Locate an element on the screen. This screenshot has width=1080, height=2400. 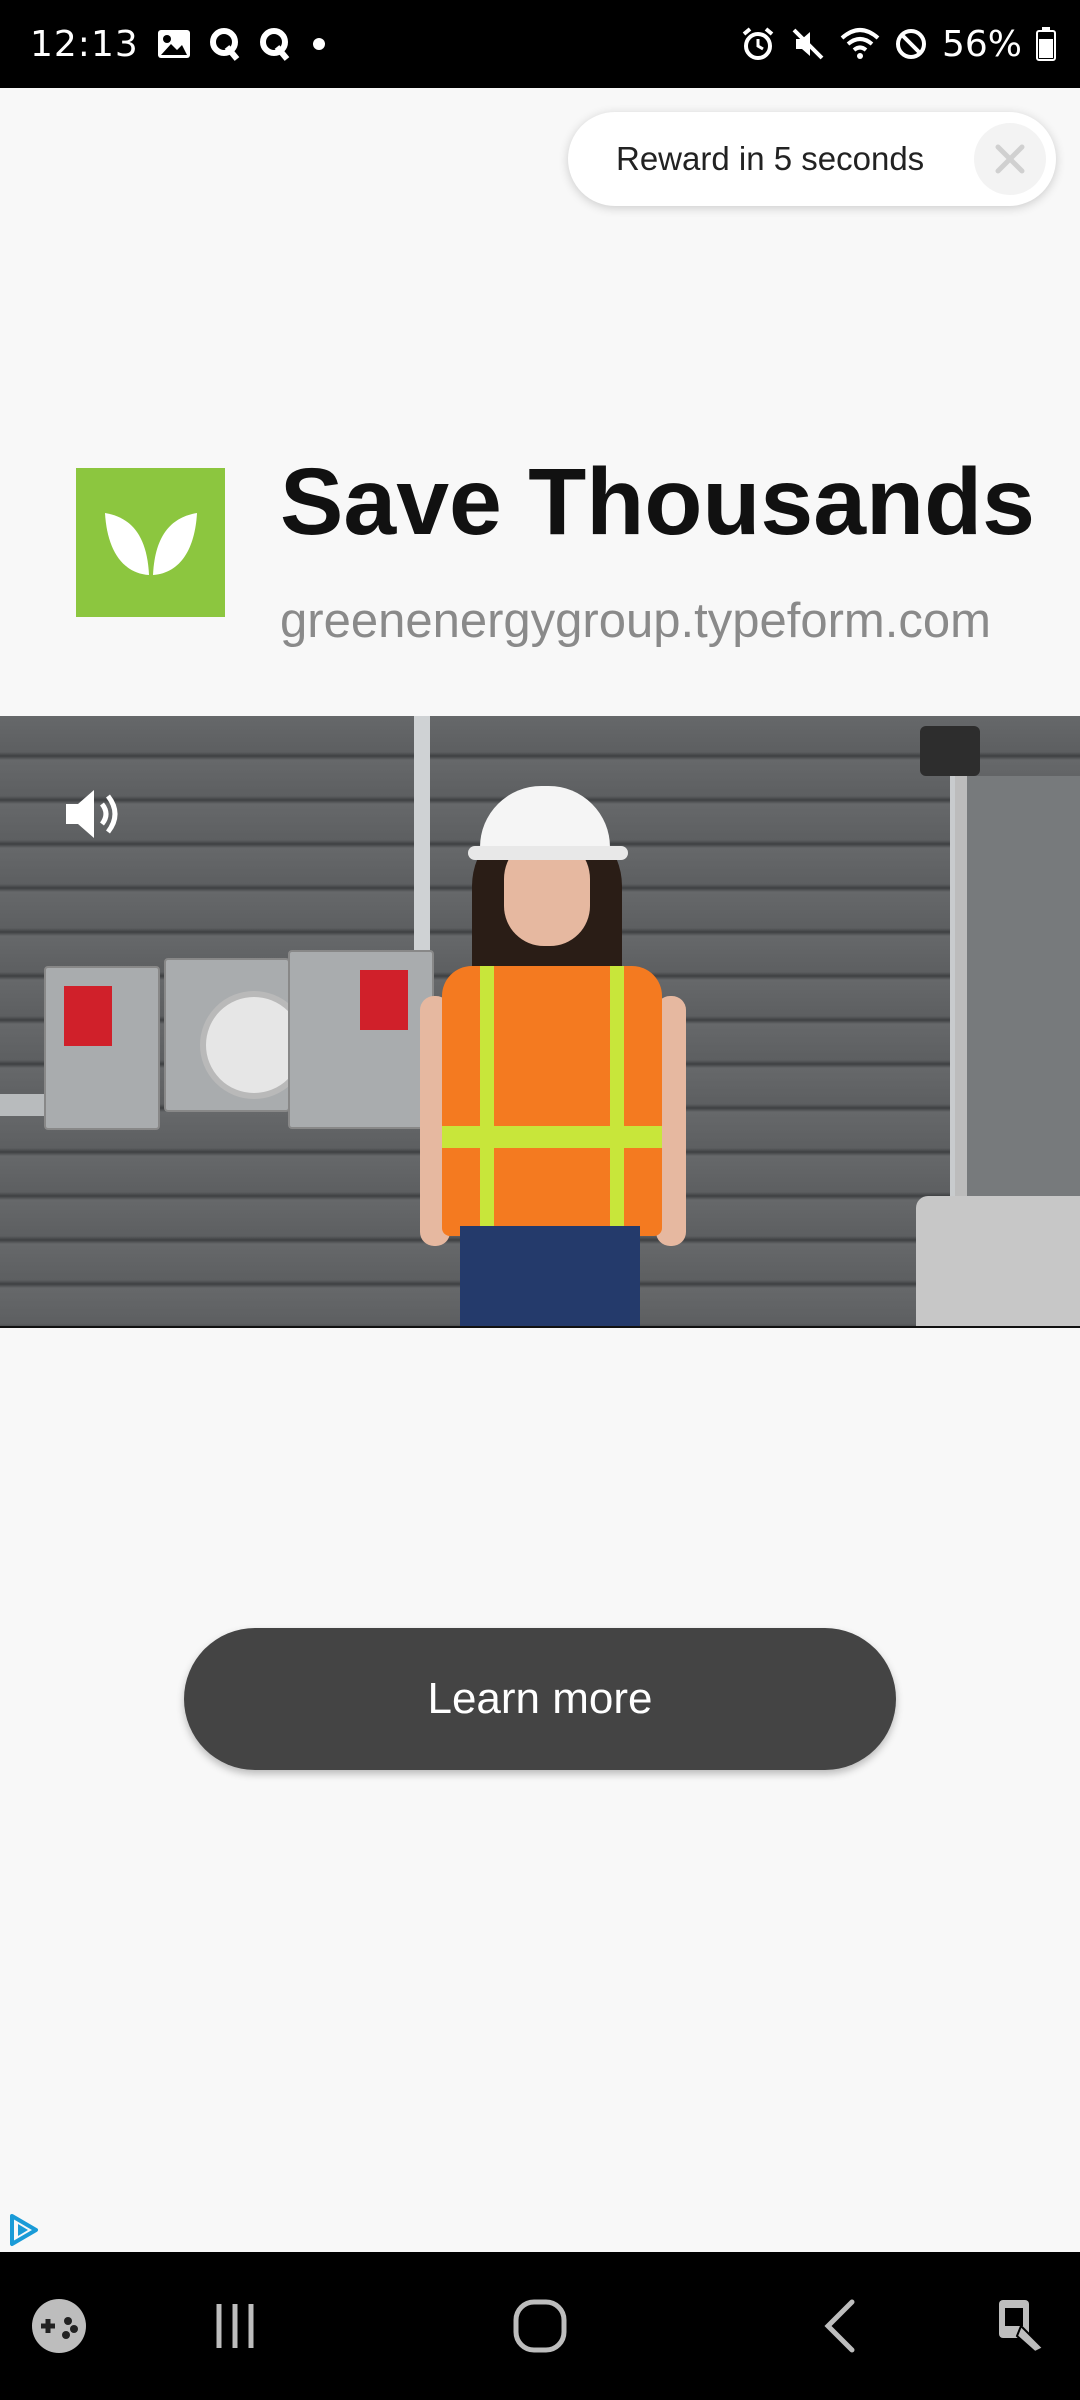
assistant-icon is located at coordinates (1022, 2327).